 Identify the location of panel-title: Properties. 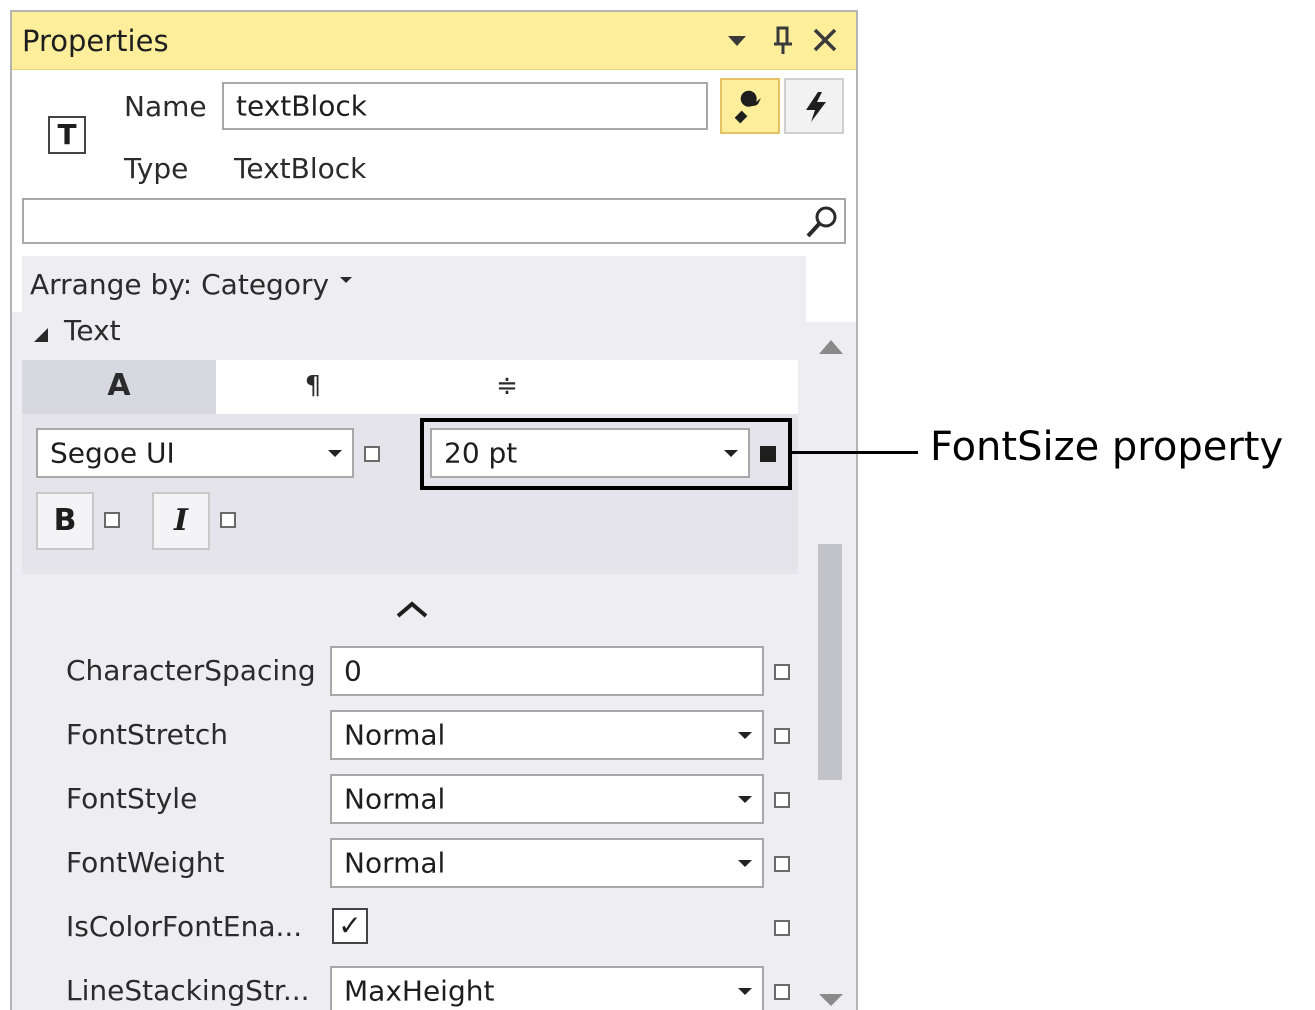
(95, 41).